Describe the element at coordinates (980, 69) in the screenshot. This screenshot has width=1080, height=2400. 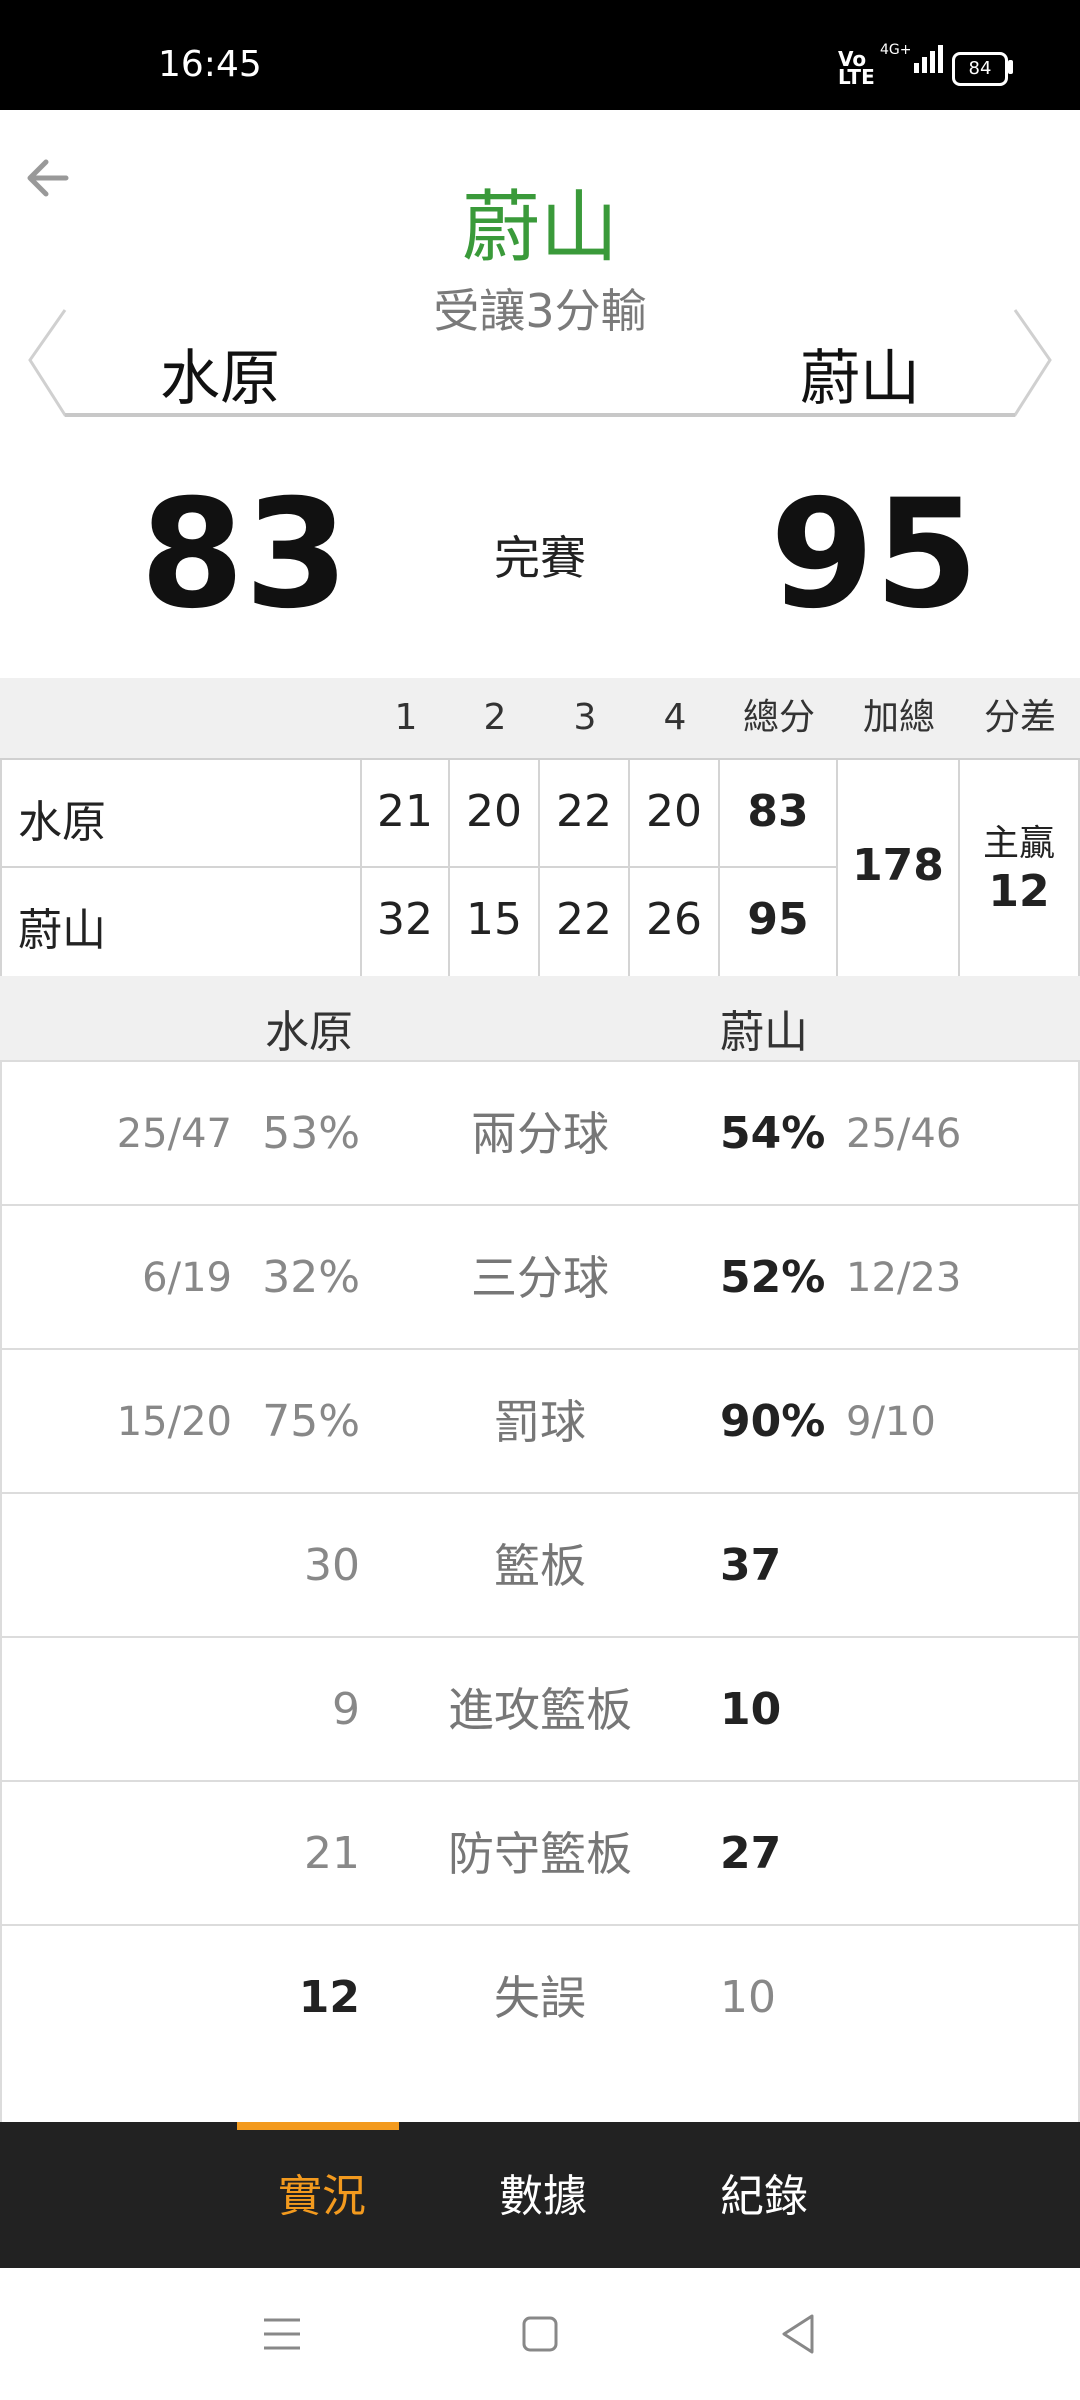
I see `battery-icon: 84` at that location.